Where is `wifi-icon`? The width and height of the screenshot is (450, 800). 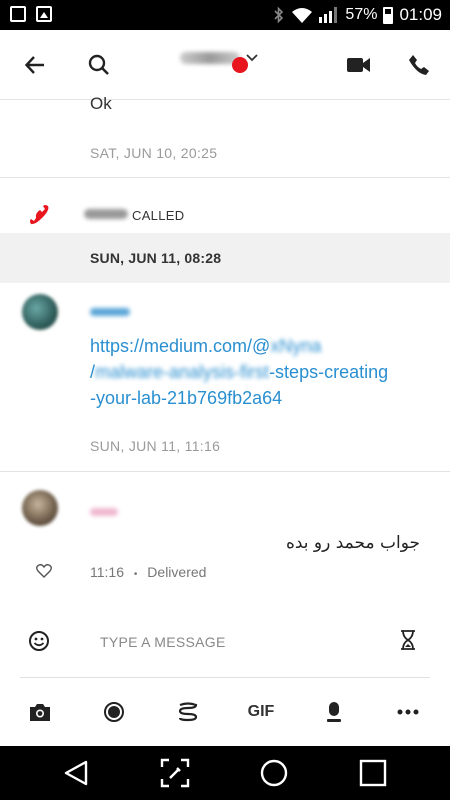
wifi-icon is located at coordinates (302, 15).